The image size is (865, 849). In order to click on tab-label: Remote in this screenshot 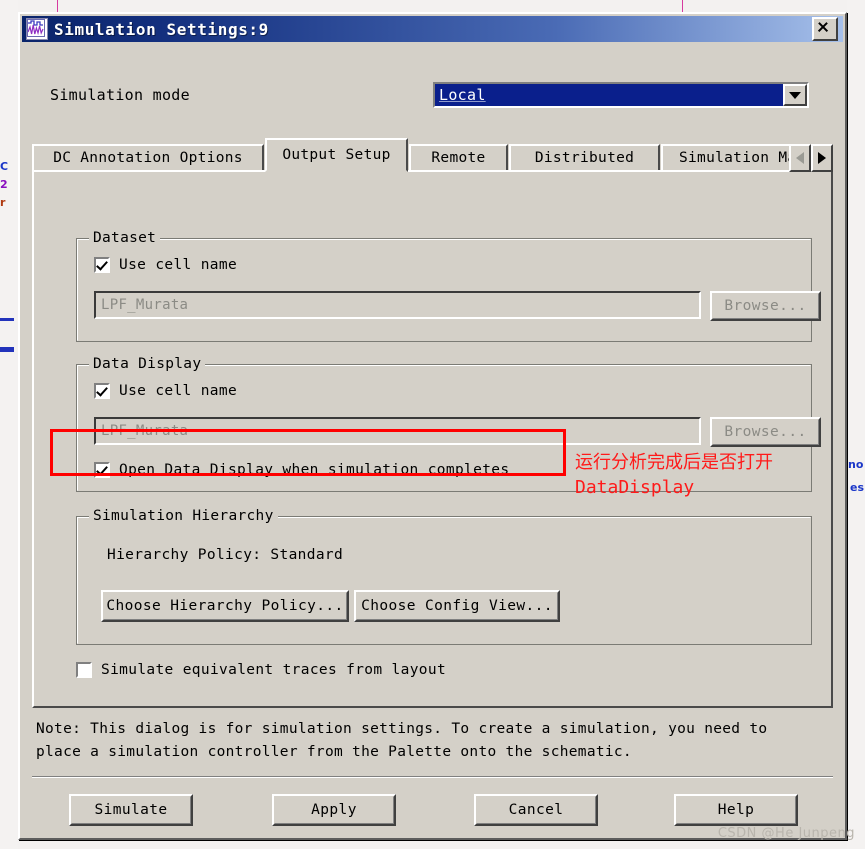, I will do `click(458, 158)`.